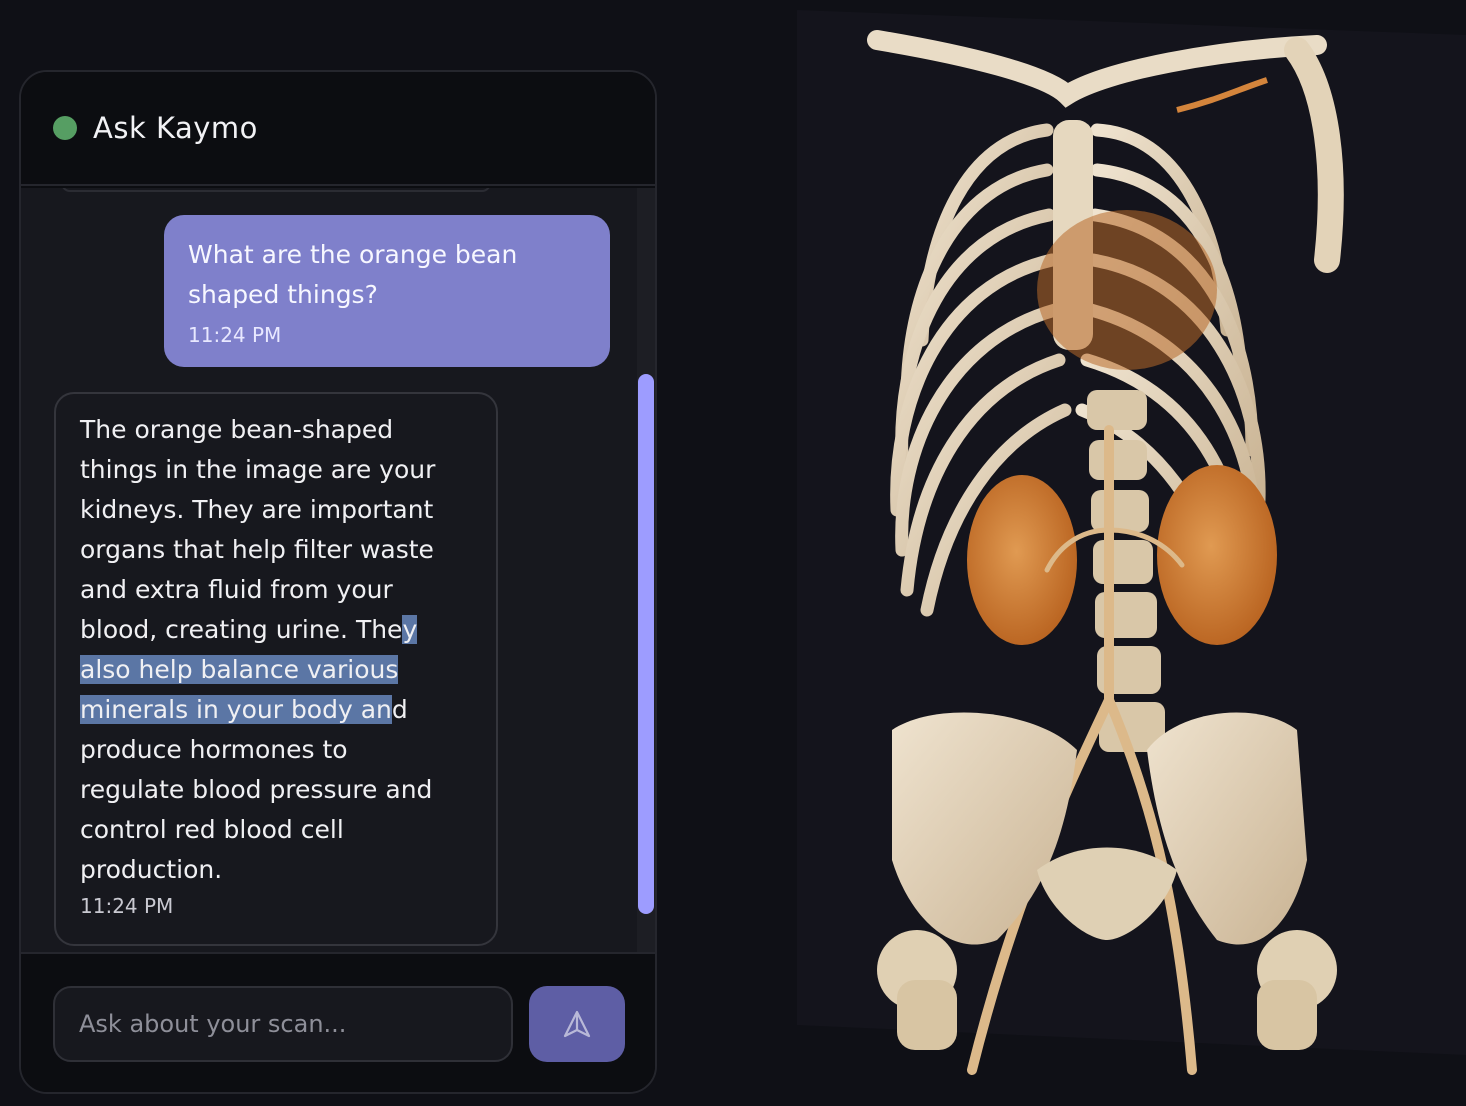 This screenshot has width=1466, height=1106. I want to click on scrollbar-track, so click(646, 570).